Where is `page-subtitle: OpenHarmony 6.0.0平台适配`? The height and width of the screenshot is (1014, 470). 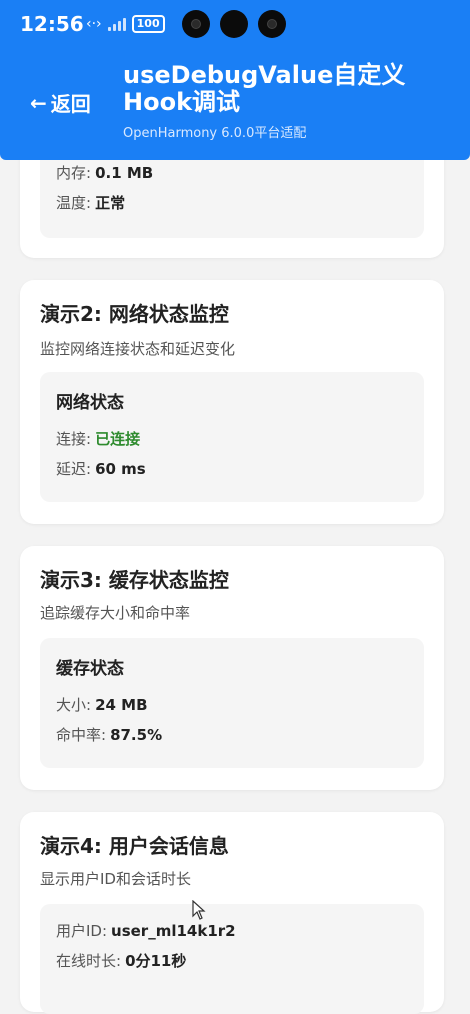
page-subtitle: OpenHarmony 6.0.0平台适配 is located at coordinates (215, 133).